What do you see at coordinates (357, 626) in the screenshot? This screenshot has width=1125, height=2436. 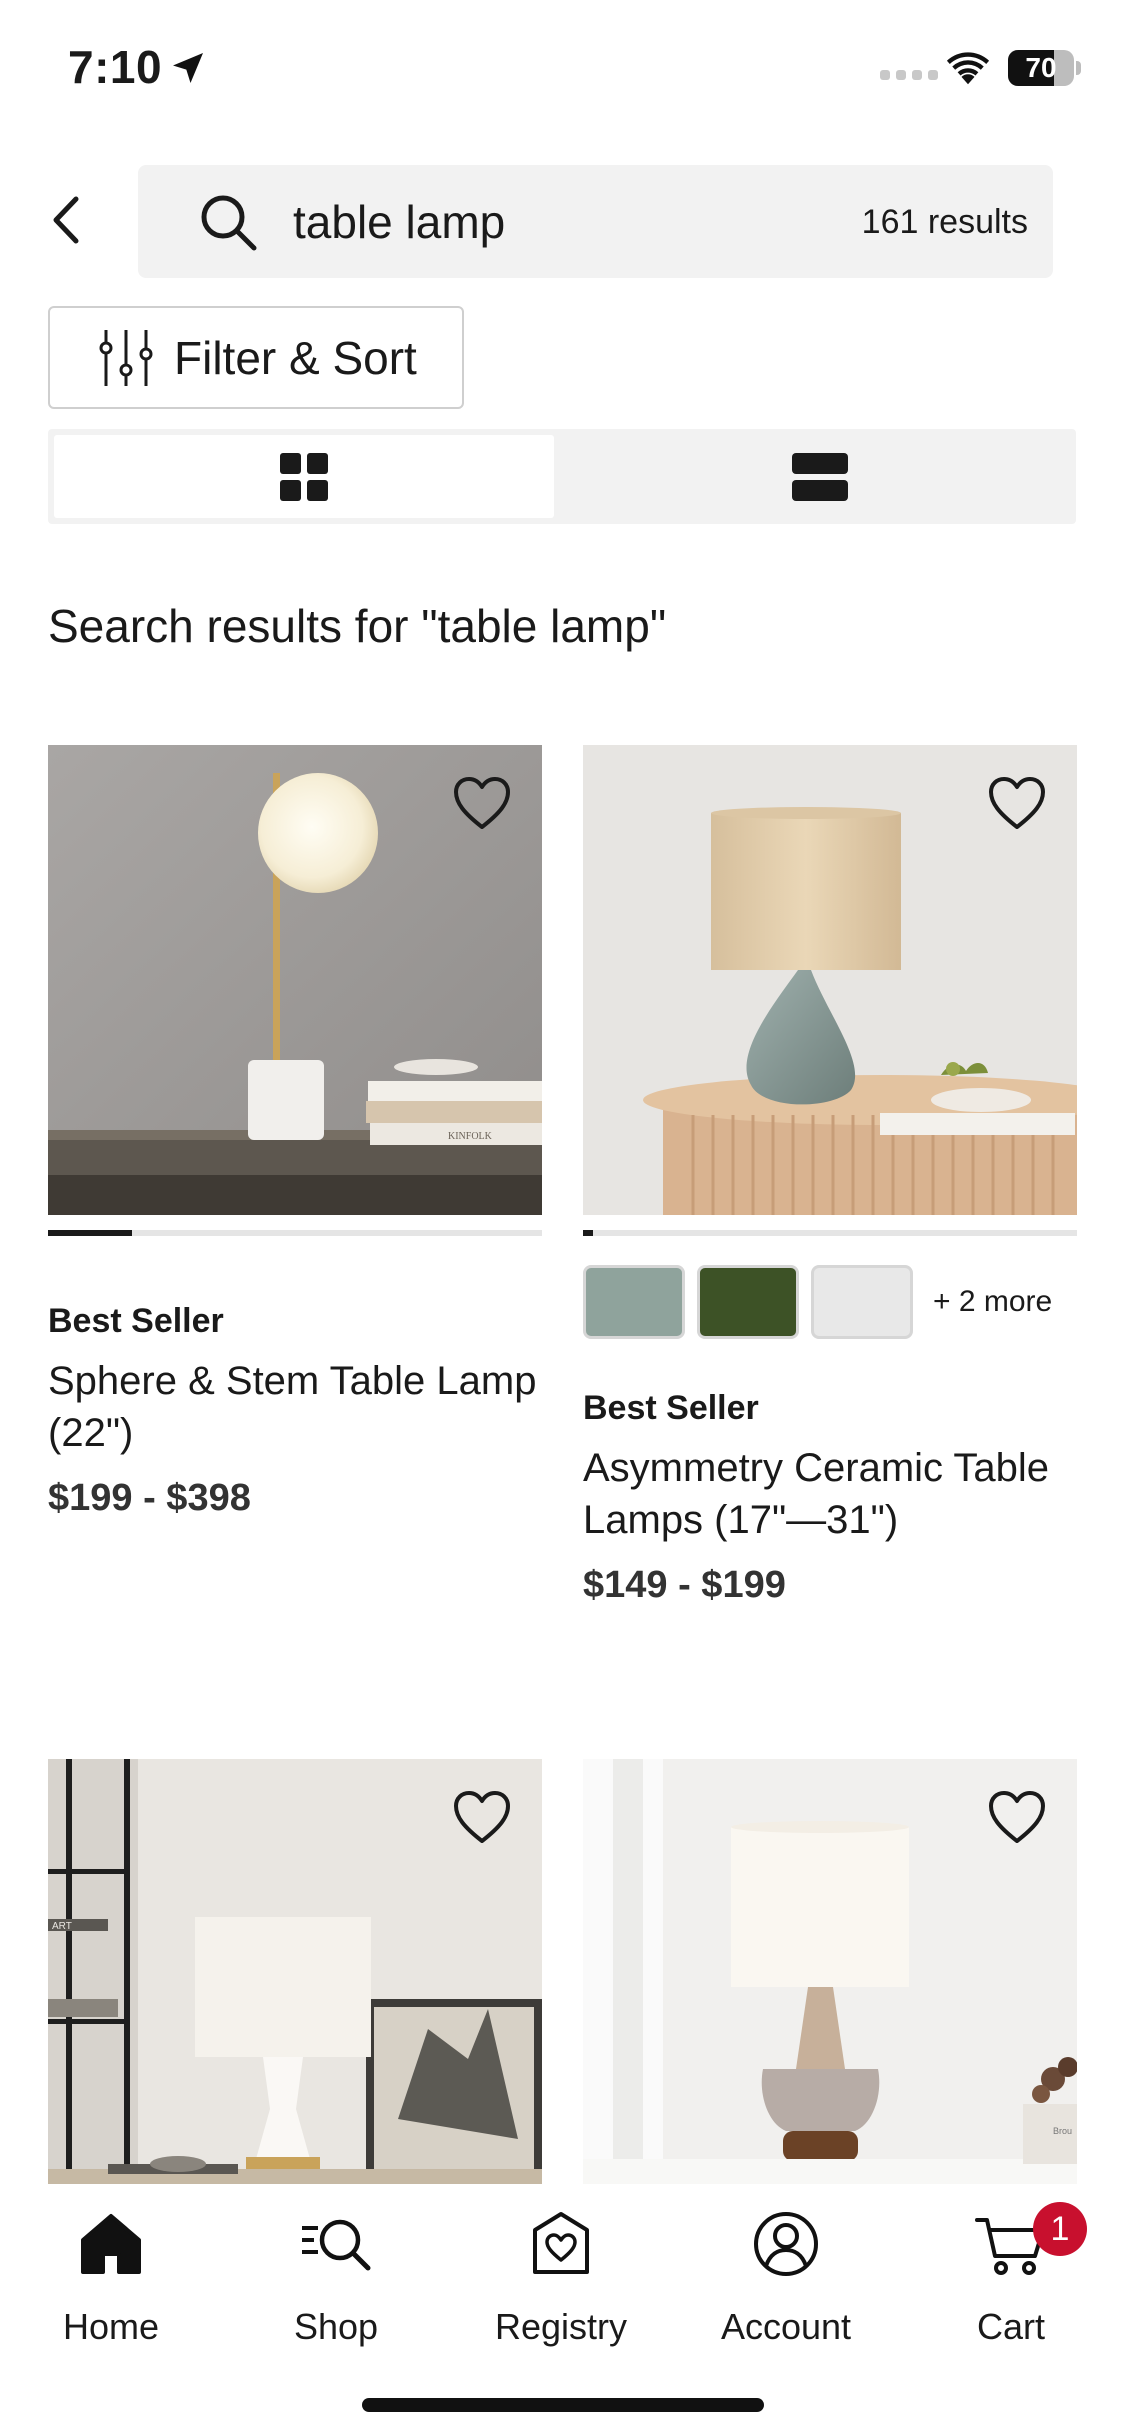 I see `results-heading: Search results for "table lamp"` at bounding box center [357, 626].